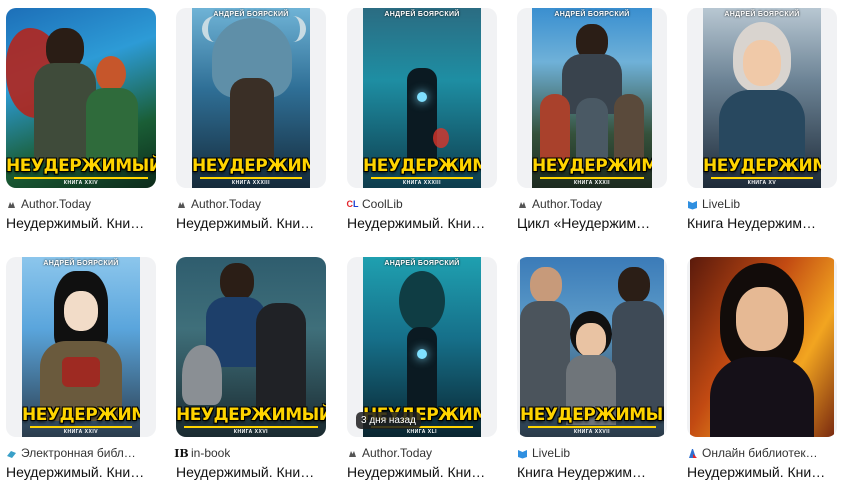 The height and width of the screenshot is (492, 845). I want to click on result-thumbnail: АНДРЕЙ БОЯРСКИЙ НЕУДЕРЖИМЫЙ КНИГА XXIV, so click(81, 347).